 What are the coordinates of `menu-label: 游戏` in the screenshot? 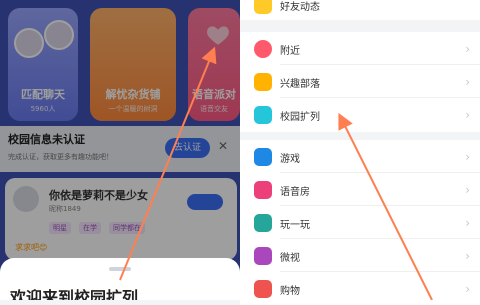 It's located at (290, 159).